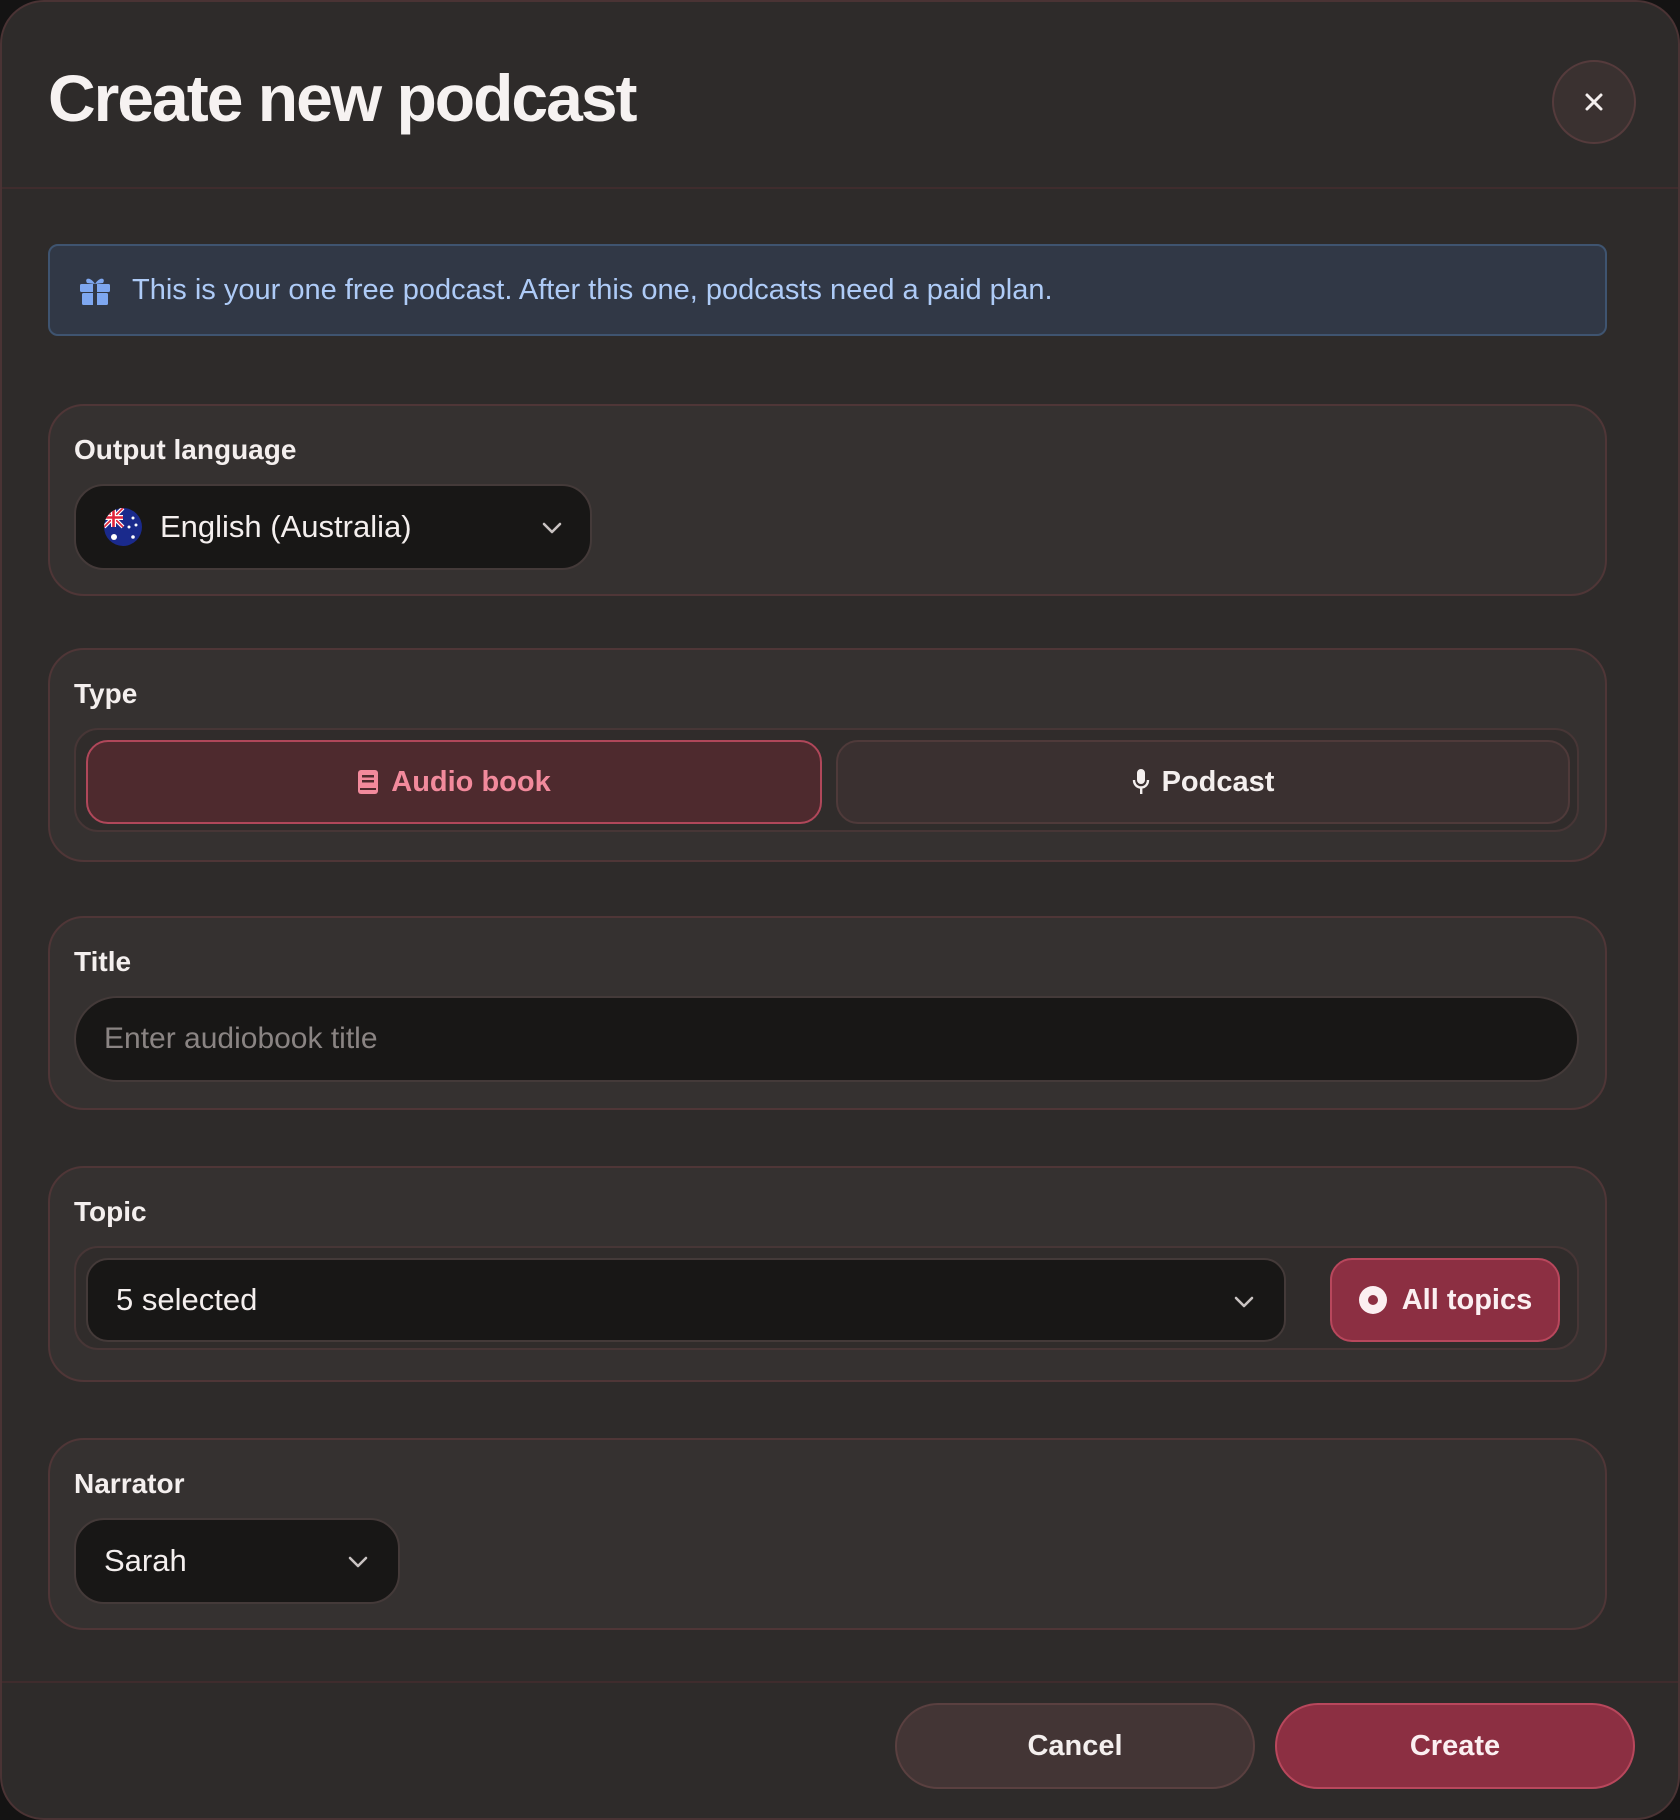 The image size is (1680, 1820). What do you see at coordinates (1467, 1299) in the screenshot?
I see `all-topics-label: All topics` at bounding box center [1467, 1299].